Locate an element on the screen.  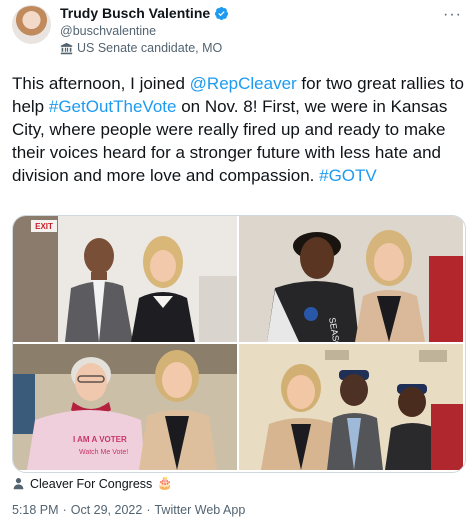
tweet-source: Twitter Web App is located at coordinates (199, 510).